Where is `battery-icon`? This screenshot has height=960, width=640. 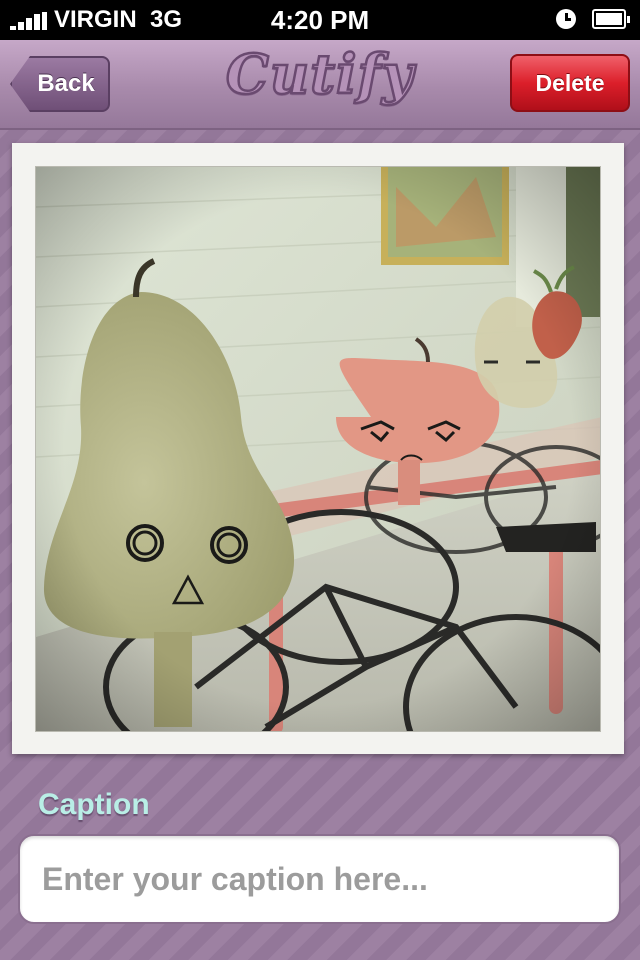 battery-icon is located at coordinates (611, 19).